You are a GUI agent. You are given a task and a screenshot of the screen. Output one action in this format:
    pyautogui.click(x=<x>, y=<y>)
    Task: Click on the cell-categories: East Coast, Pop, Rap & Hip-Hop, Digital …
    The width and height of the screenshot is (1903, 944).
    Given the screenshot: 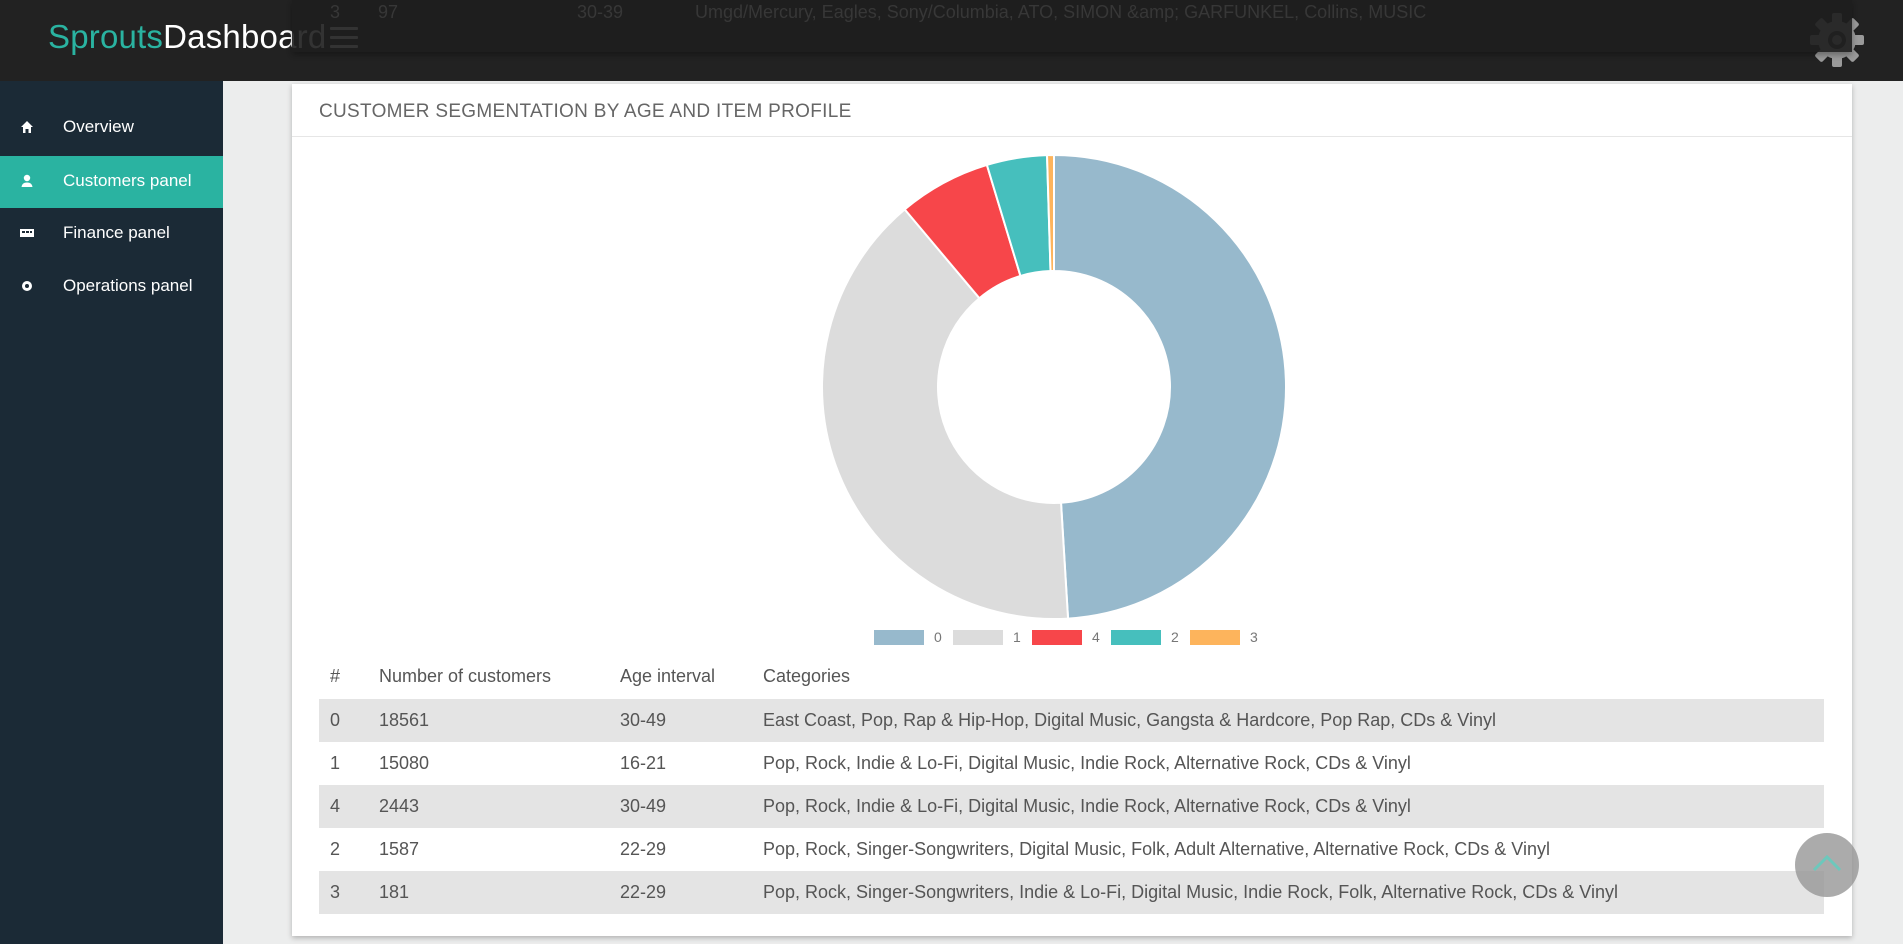 What is the action you would take?
    pyautogui.click(x=1129, y=720)
    